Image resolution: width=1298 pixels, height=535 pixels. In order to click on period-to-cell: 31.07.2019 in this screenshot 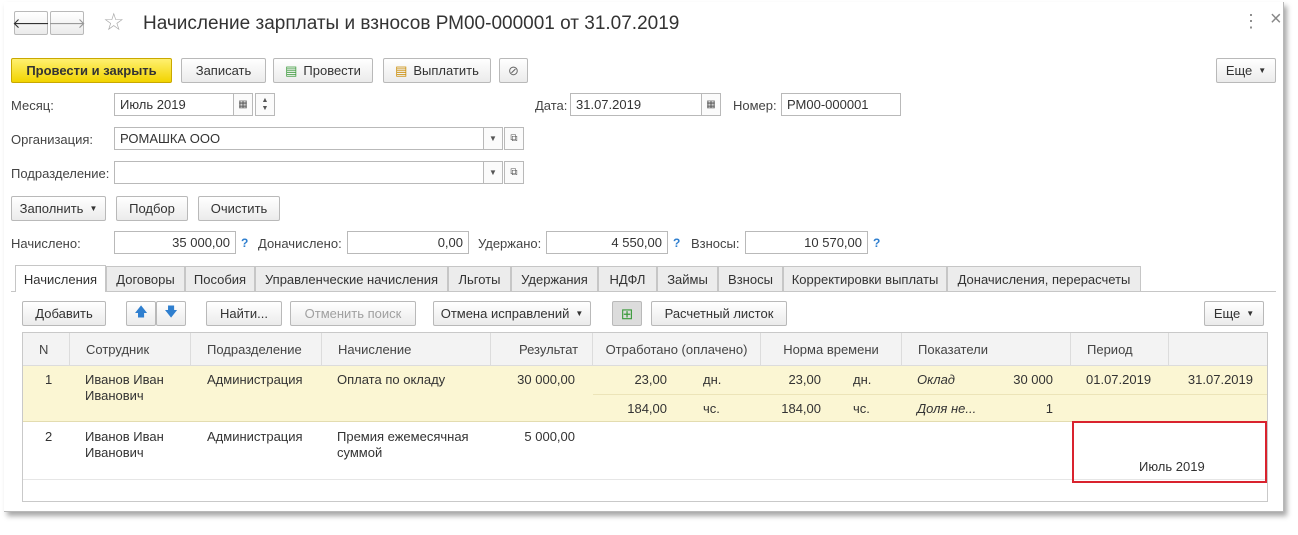, I will do `click(1220, 379)`.